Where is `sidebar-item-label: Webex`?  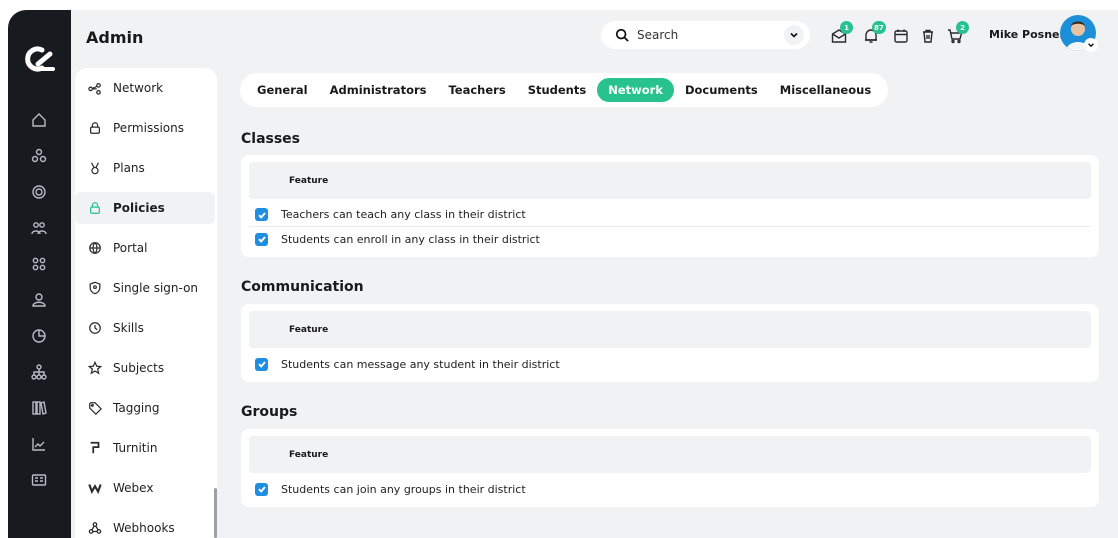 sidebar-item-label: Webex is located at coordinates (133, 488).